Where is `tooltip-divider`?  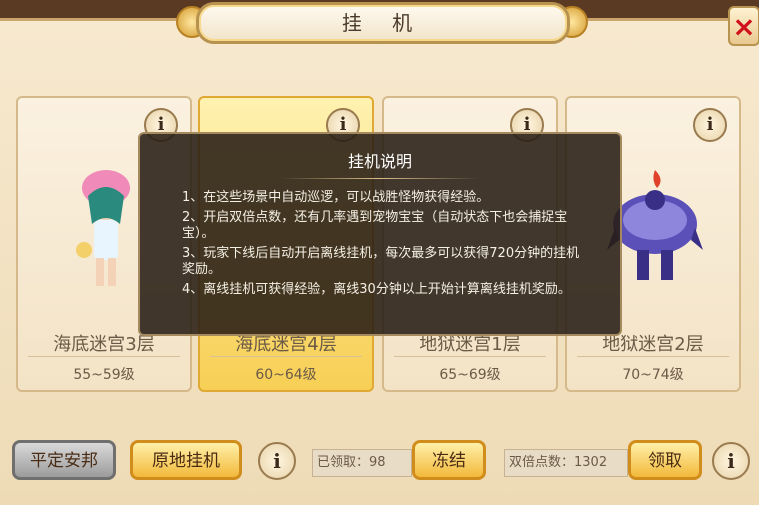 tooltip-divider is located at coordinates (380, 178).